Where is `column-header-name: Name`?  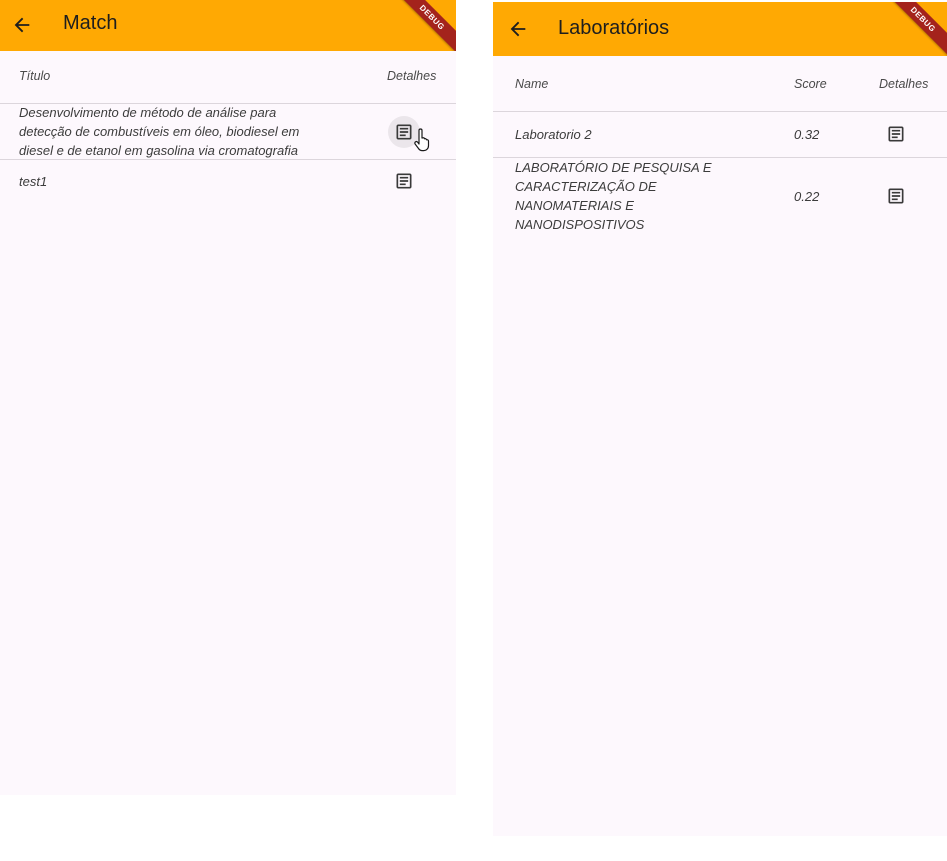 column-header-name: Name is located at coordinates (532, 84).